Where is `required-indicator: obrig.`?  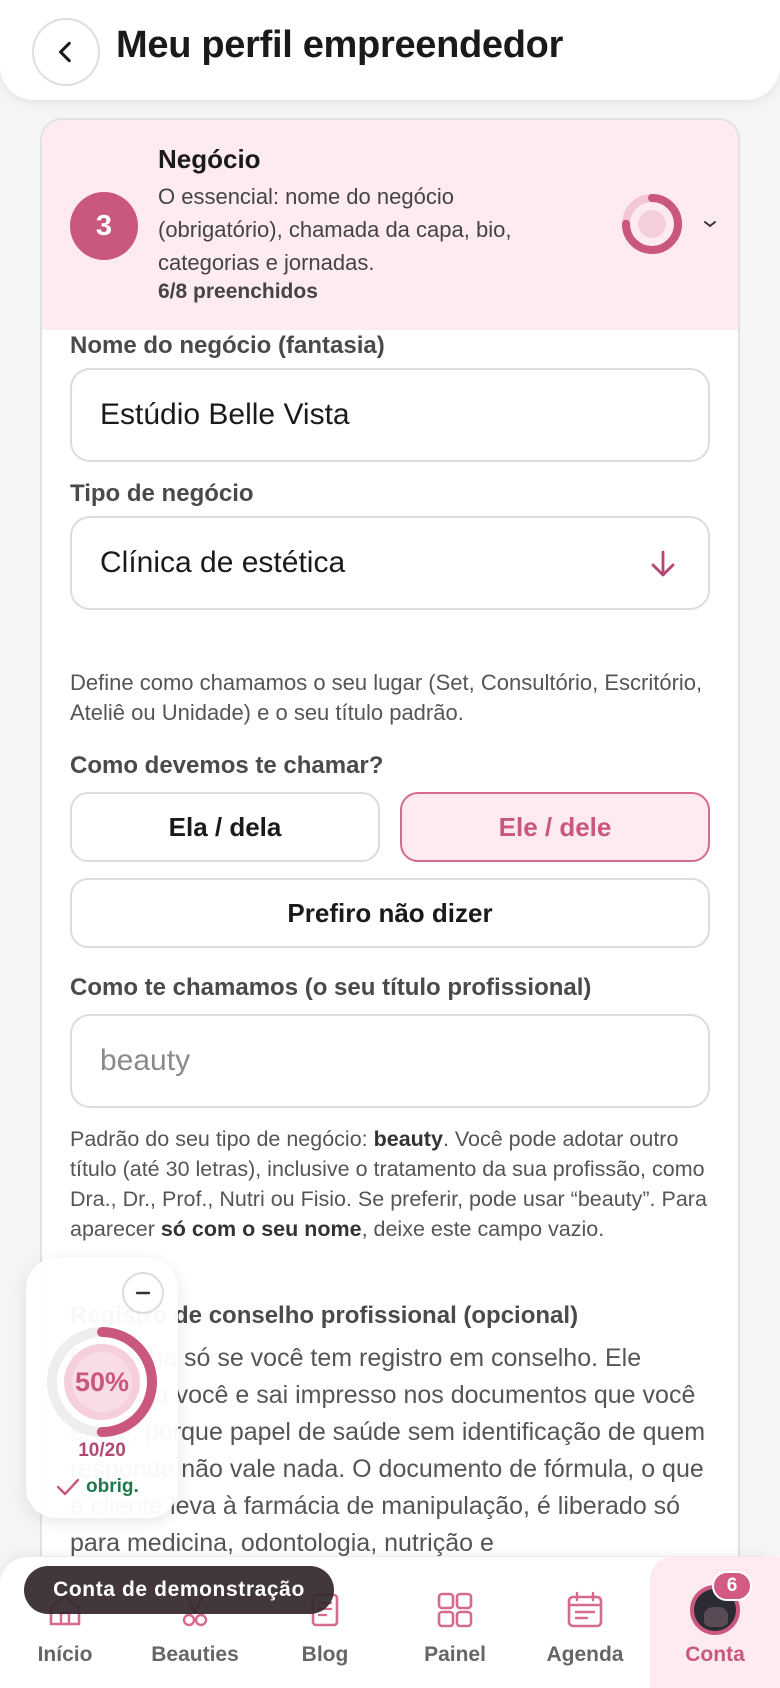
required-indicator: obrig. is located at coordinates (97, 1487).